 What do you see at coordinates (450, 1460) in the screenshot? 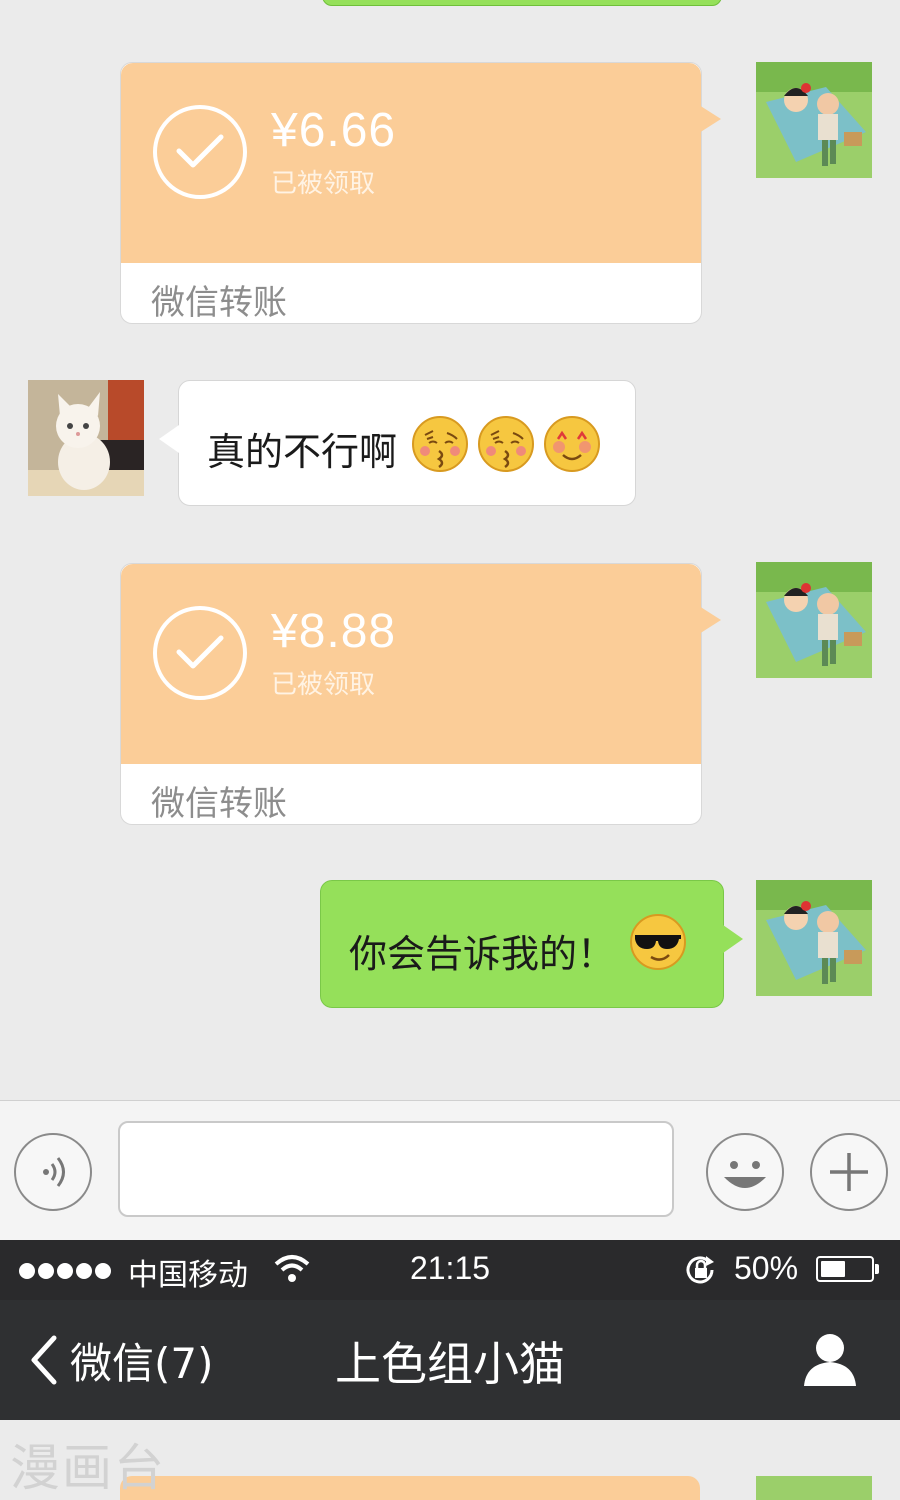
I see `next-page-peek: 漫画台` at bounding box center [450, 1460].